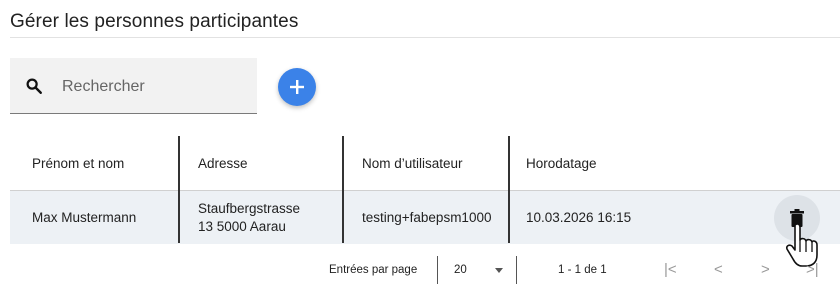 The width and height of the screenshot is (840, 284). Describe the element at coordinates (718, 269) in the screenshot. I see `previous-page-button: <` at that location.